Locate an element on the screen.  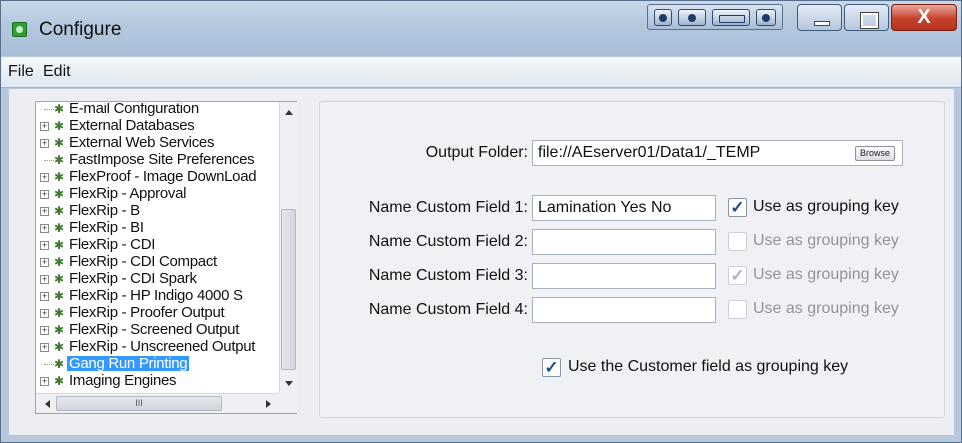
scroll-left-icon is located at coordinates (47, 404).